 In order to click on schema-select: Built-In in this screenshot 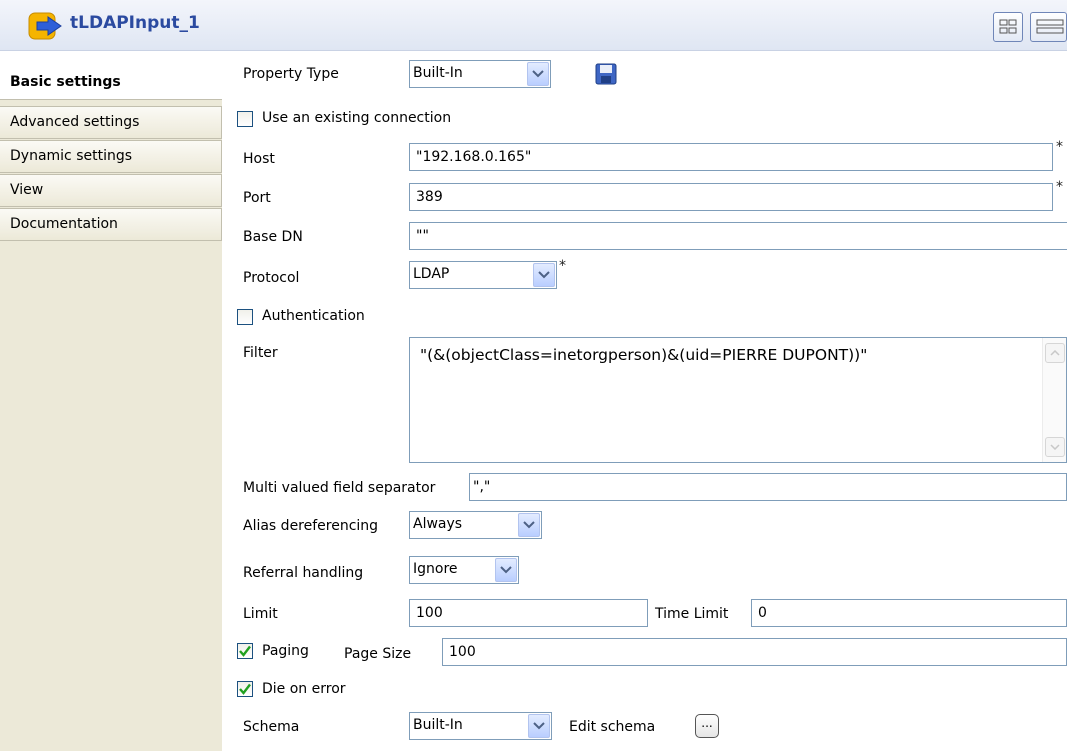, I will do `click(480, 726)`.